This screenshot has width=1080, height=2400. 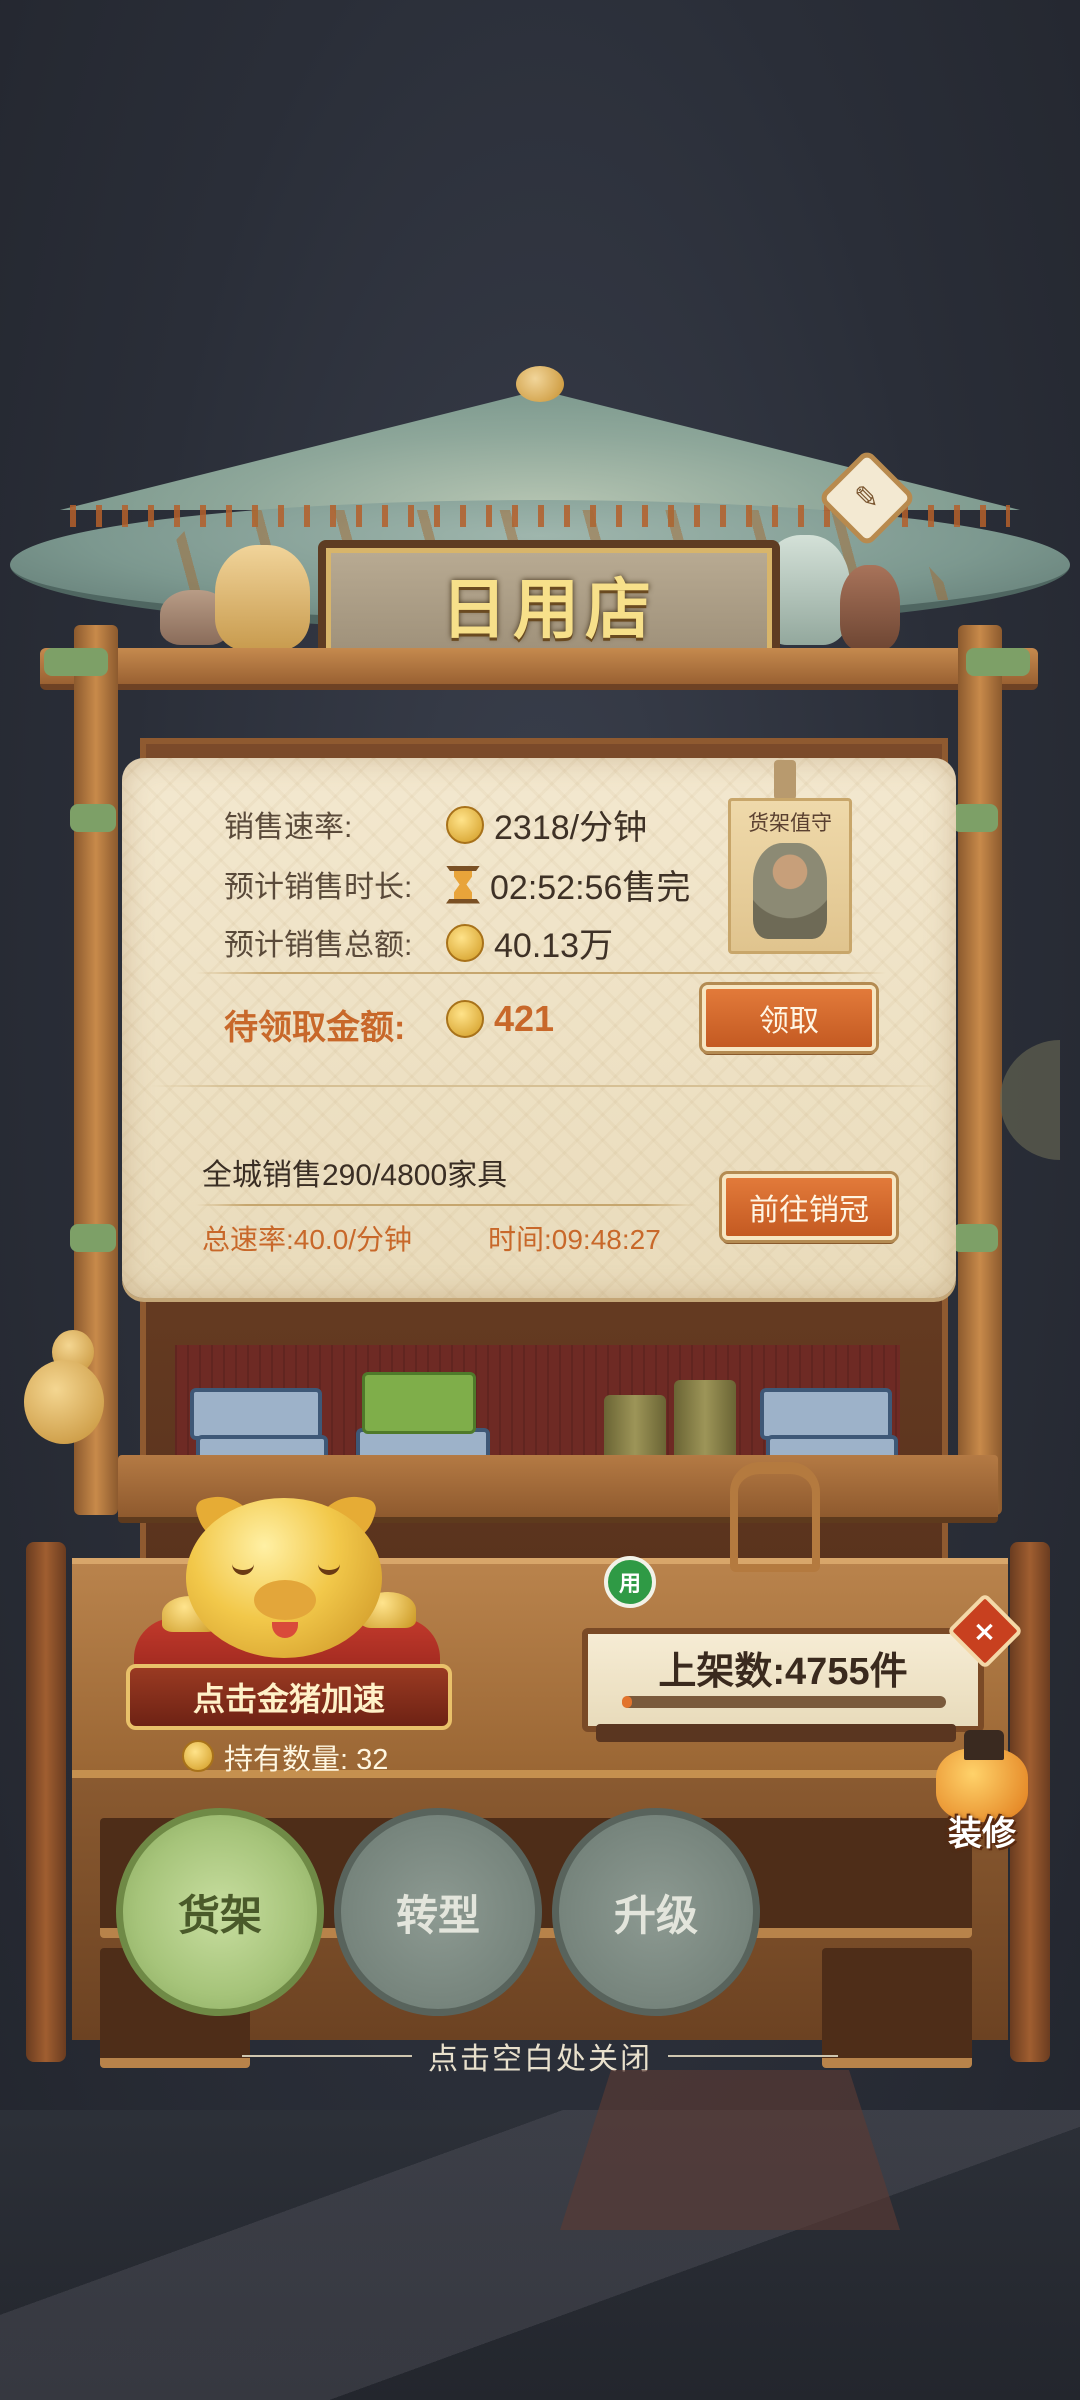 I want to click on decorate-label: 装修, so click(x=982, y=1834).